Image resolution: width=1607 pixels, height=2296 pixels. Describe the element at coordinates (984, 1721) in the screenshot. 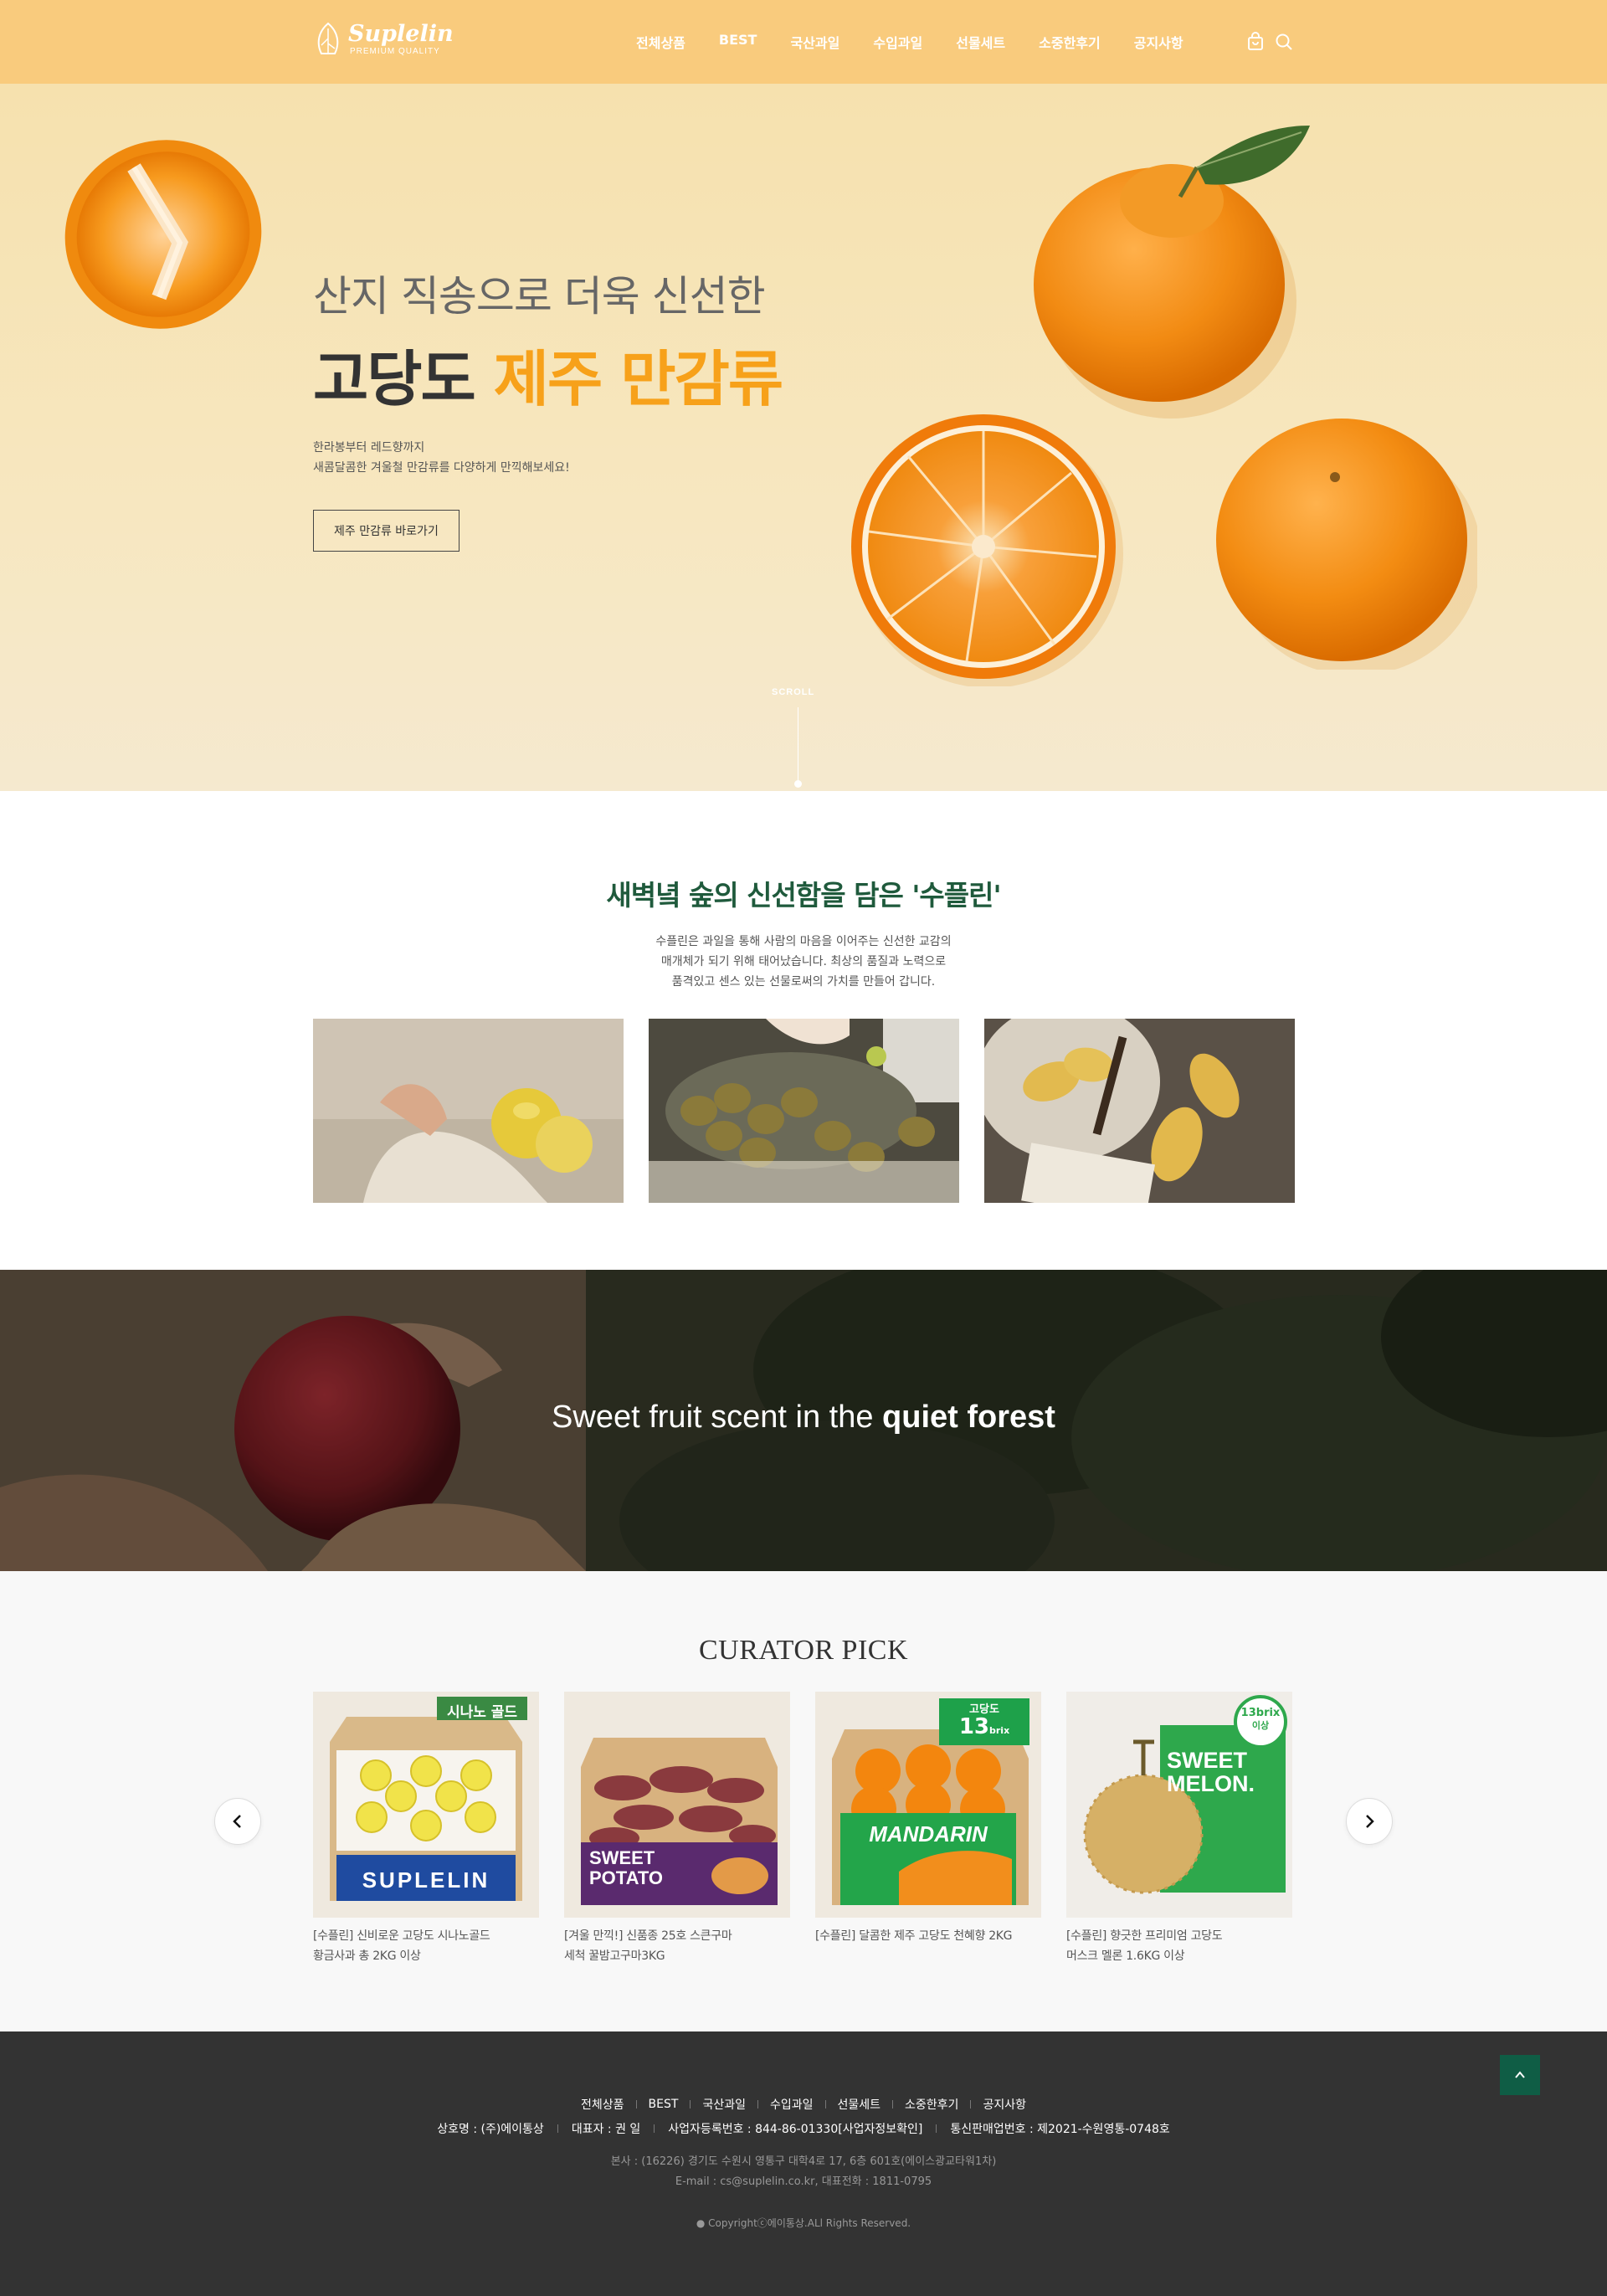

I see `product-badge: 고당도 13brix` at that location.